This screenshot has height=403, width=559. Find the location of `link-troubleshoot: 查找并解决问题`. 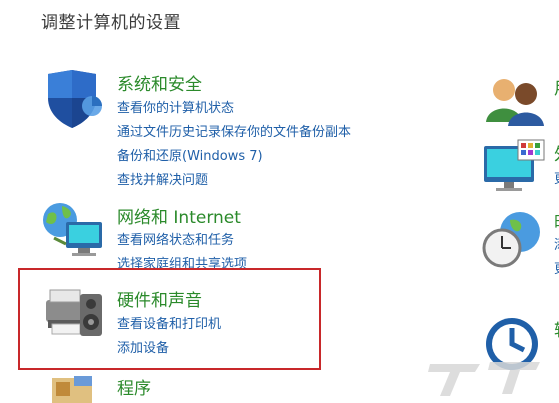

link-troubleshoot: 查找并解决问题 is located at coordinates (162, 178).